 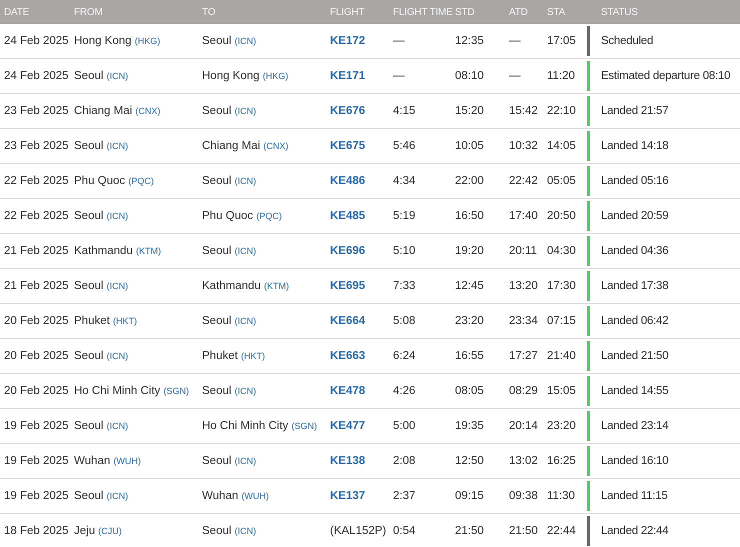 I want to click on atd-cell-text: 08:29, so click(x=524, y=391).